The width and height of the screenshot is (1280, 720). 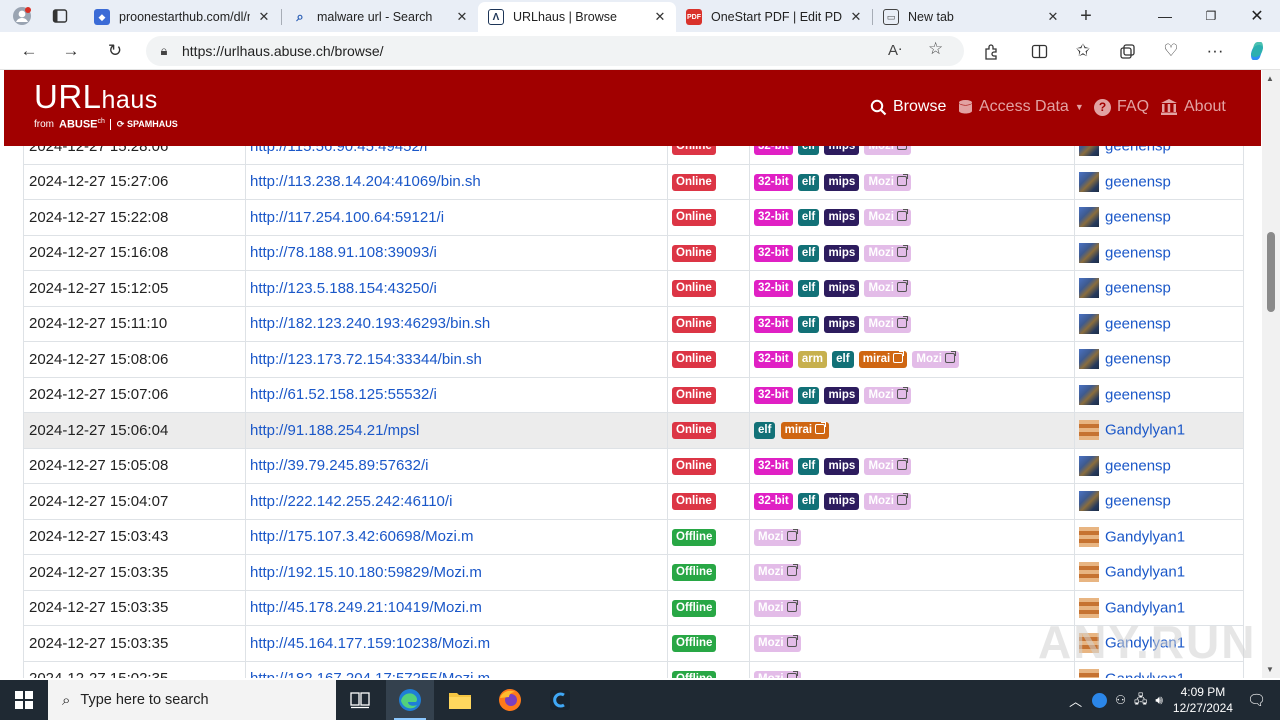 I want to click on tab-malware-search: ⌕ malware url - Search ✕, so click(x=380, y=17).